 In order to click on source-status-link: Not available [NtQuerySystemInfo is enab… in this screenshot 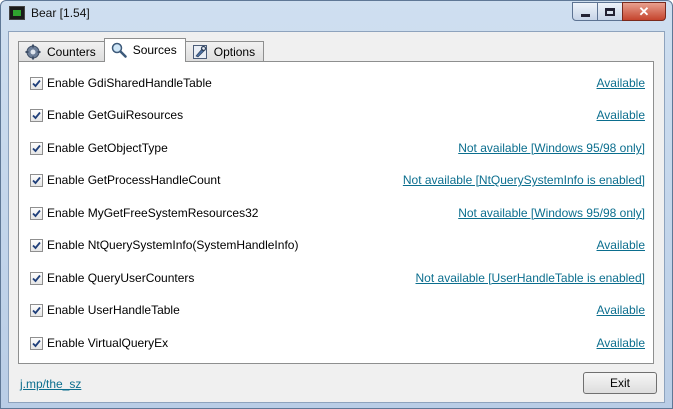, I will do `click(524, 180)`.